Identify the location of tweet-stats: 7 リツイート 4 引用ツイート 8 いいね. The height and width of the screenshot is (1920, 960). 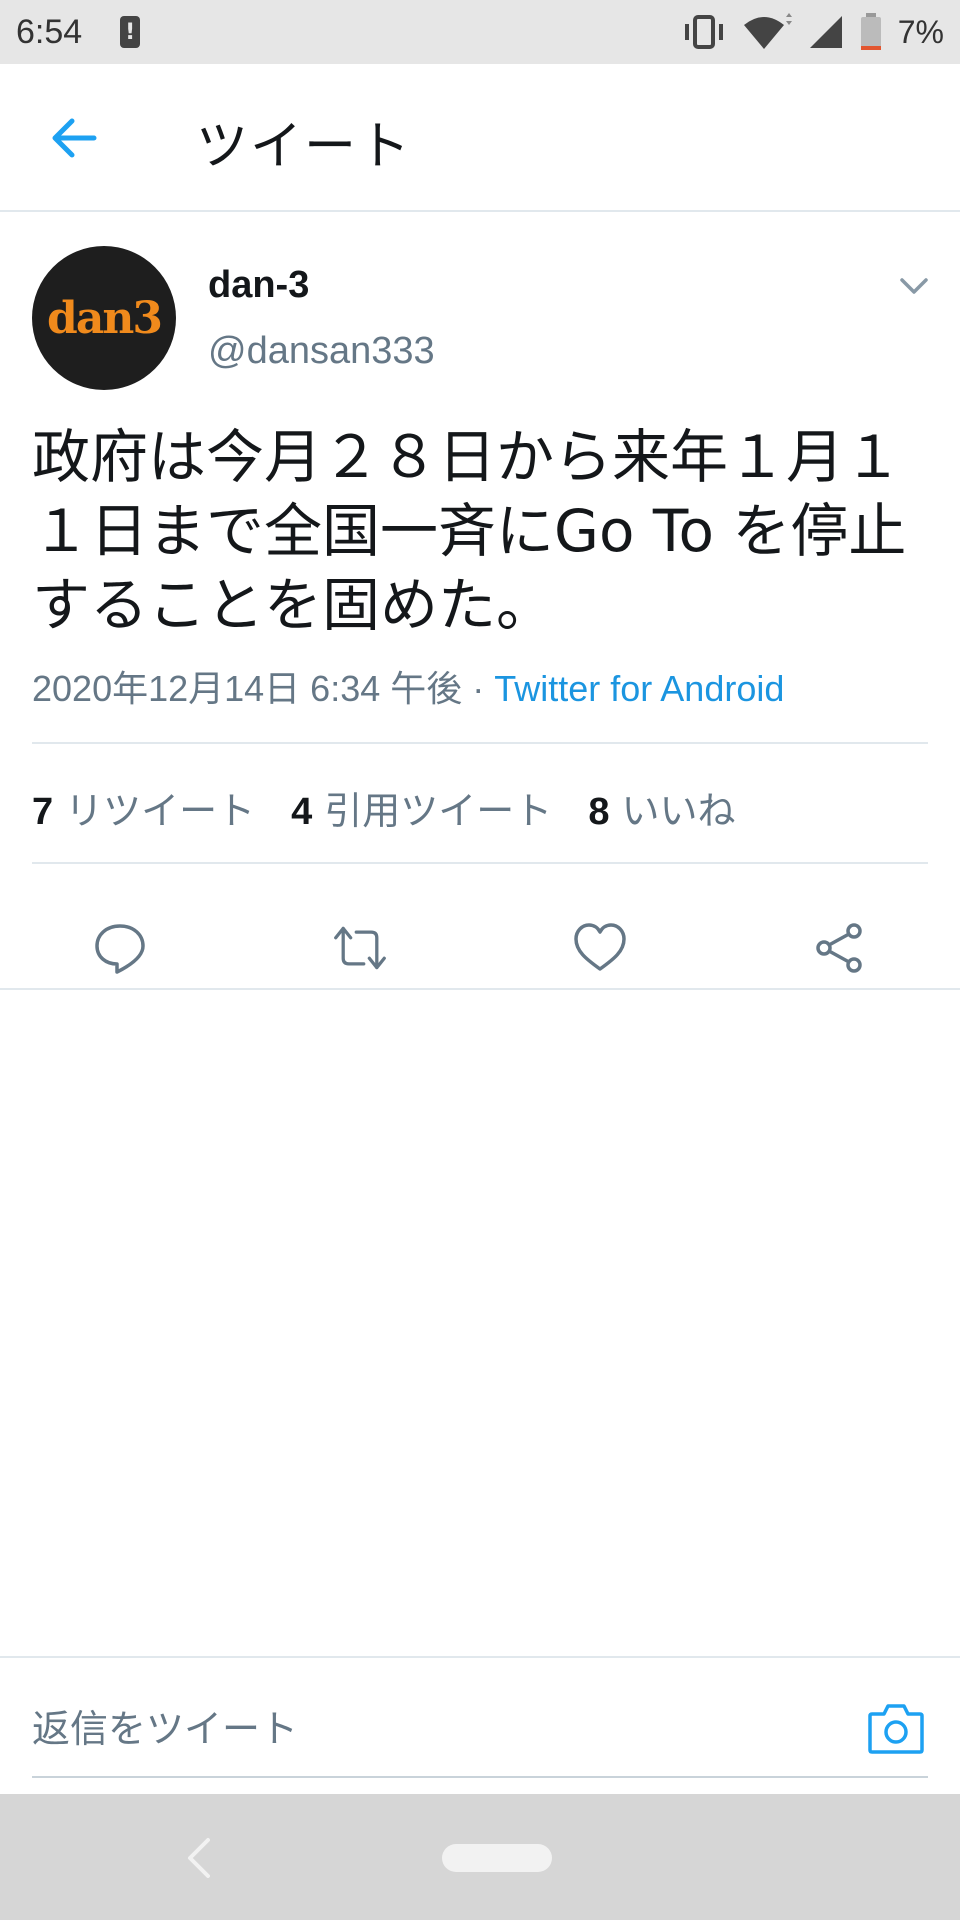
(401, 807).